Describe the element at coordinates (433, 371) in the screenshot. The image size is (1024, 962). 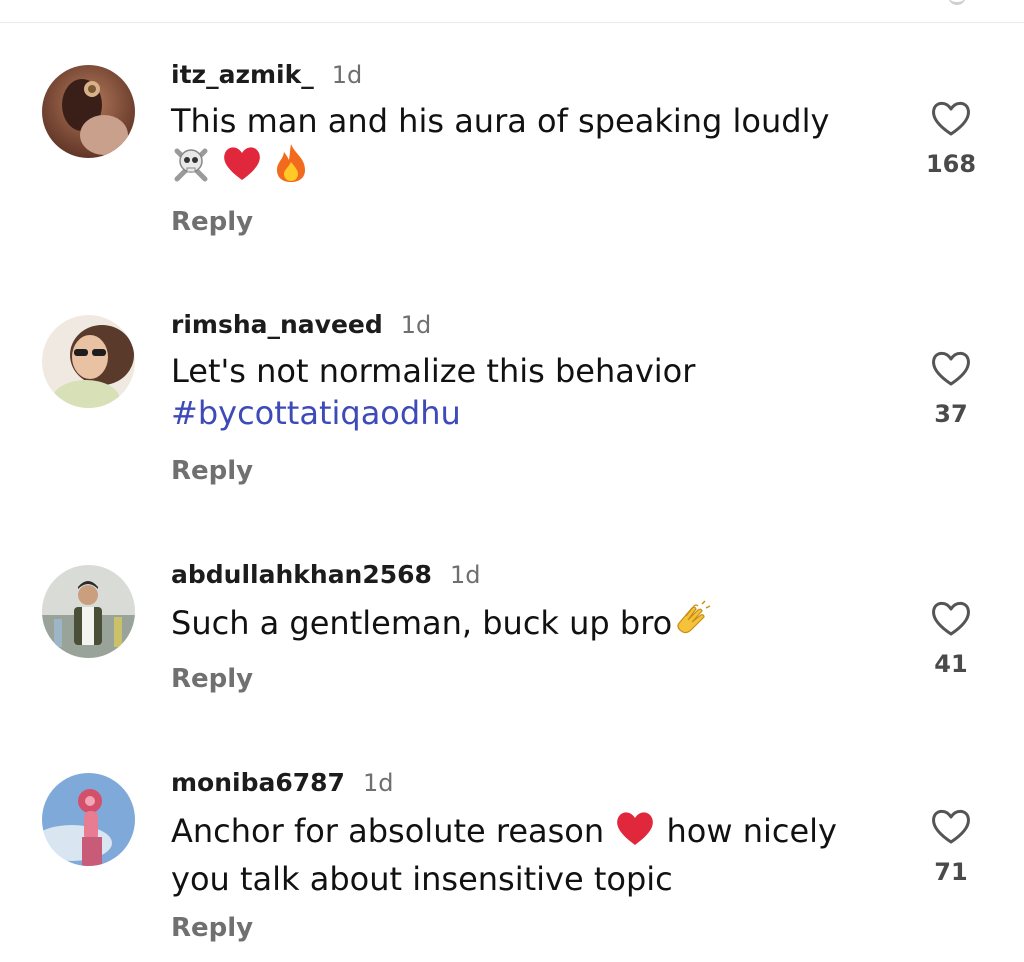
I see `comment-body: Let's not normalize this behavior` at that location.